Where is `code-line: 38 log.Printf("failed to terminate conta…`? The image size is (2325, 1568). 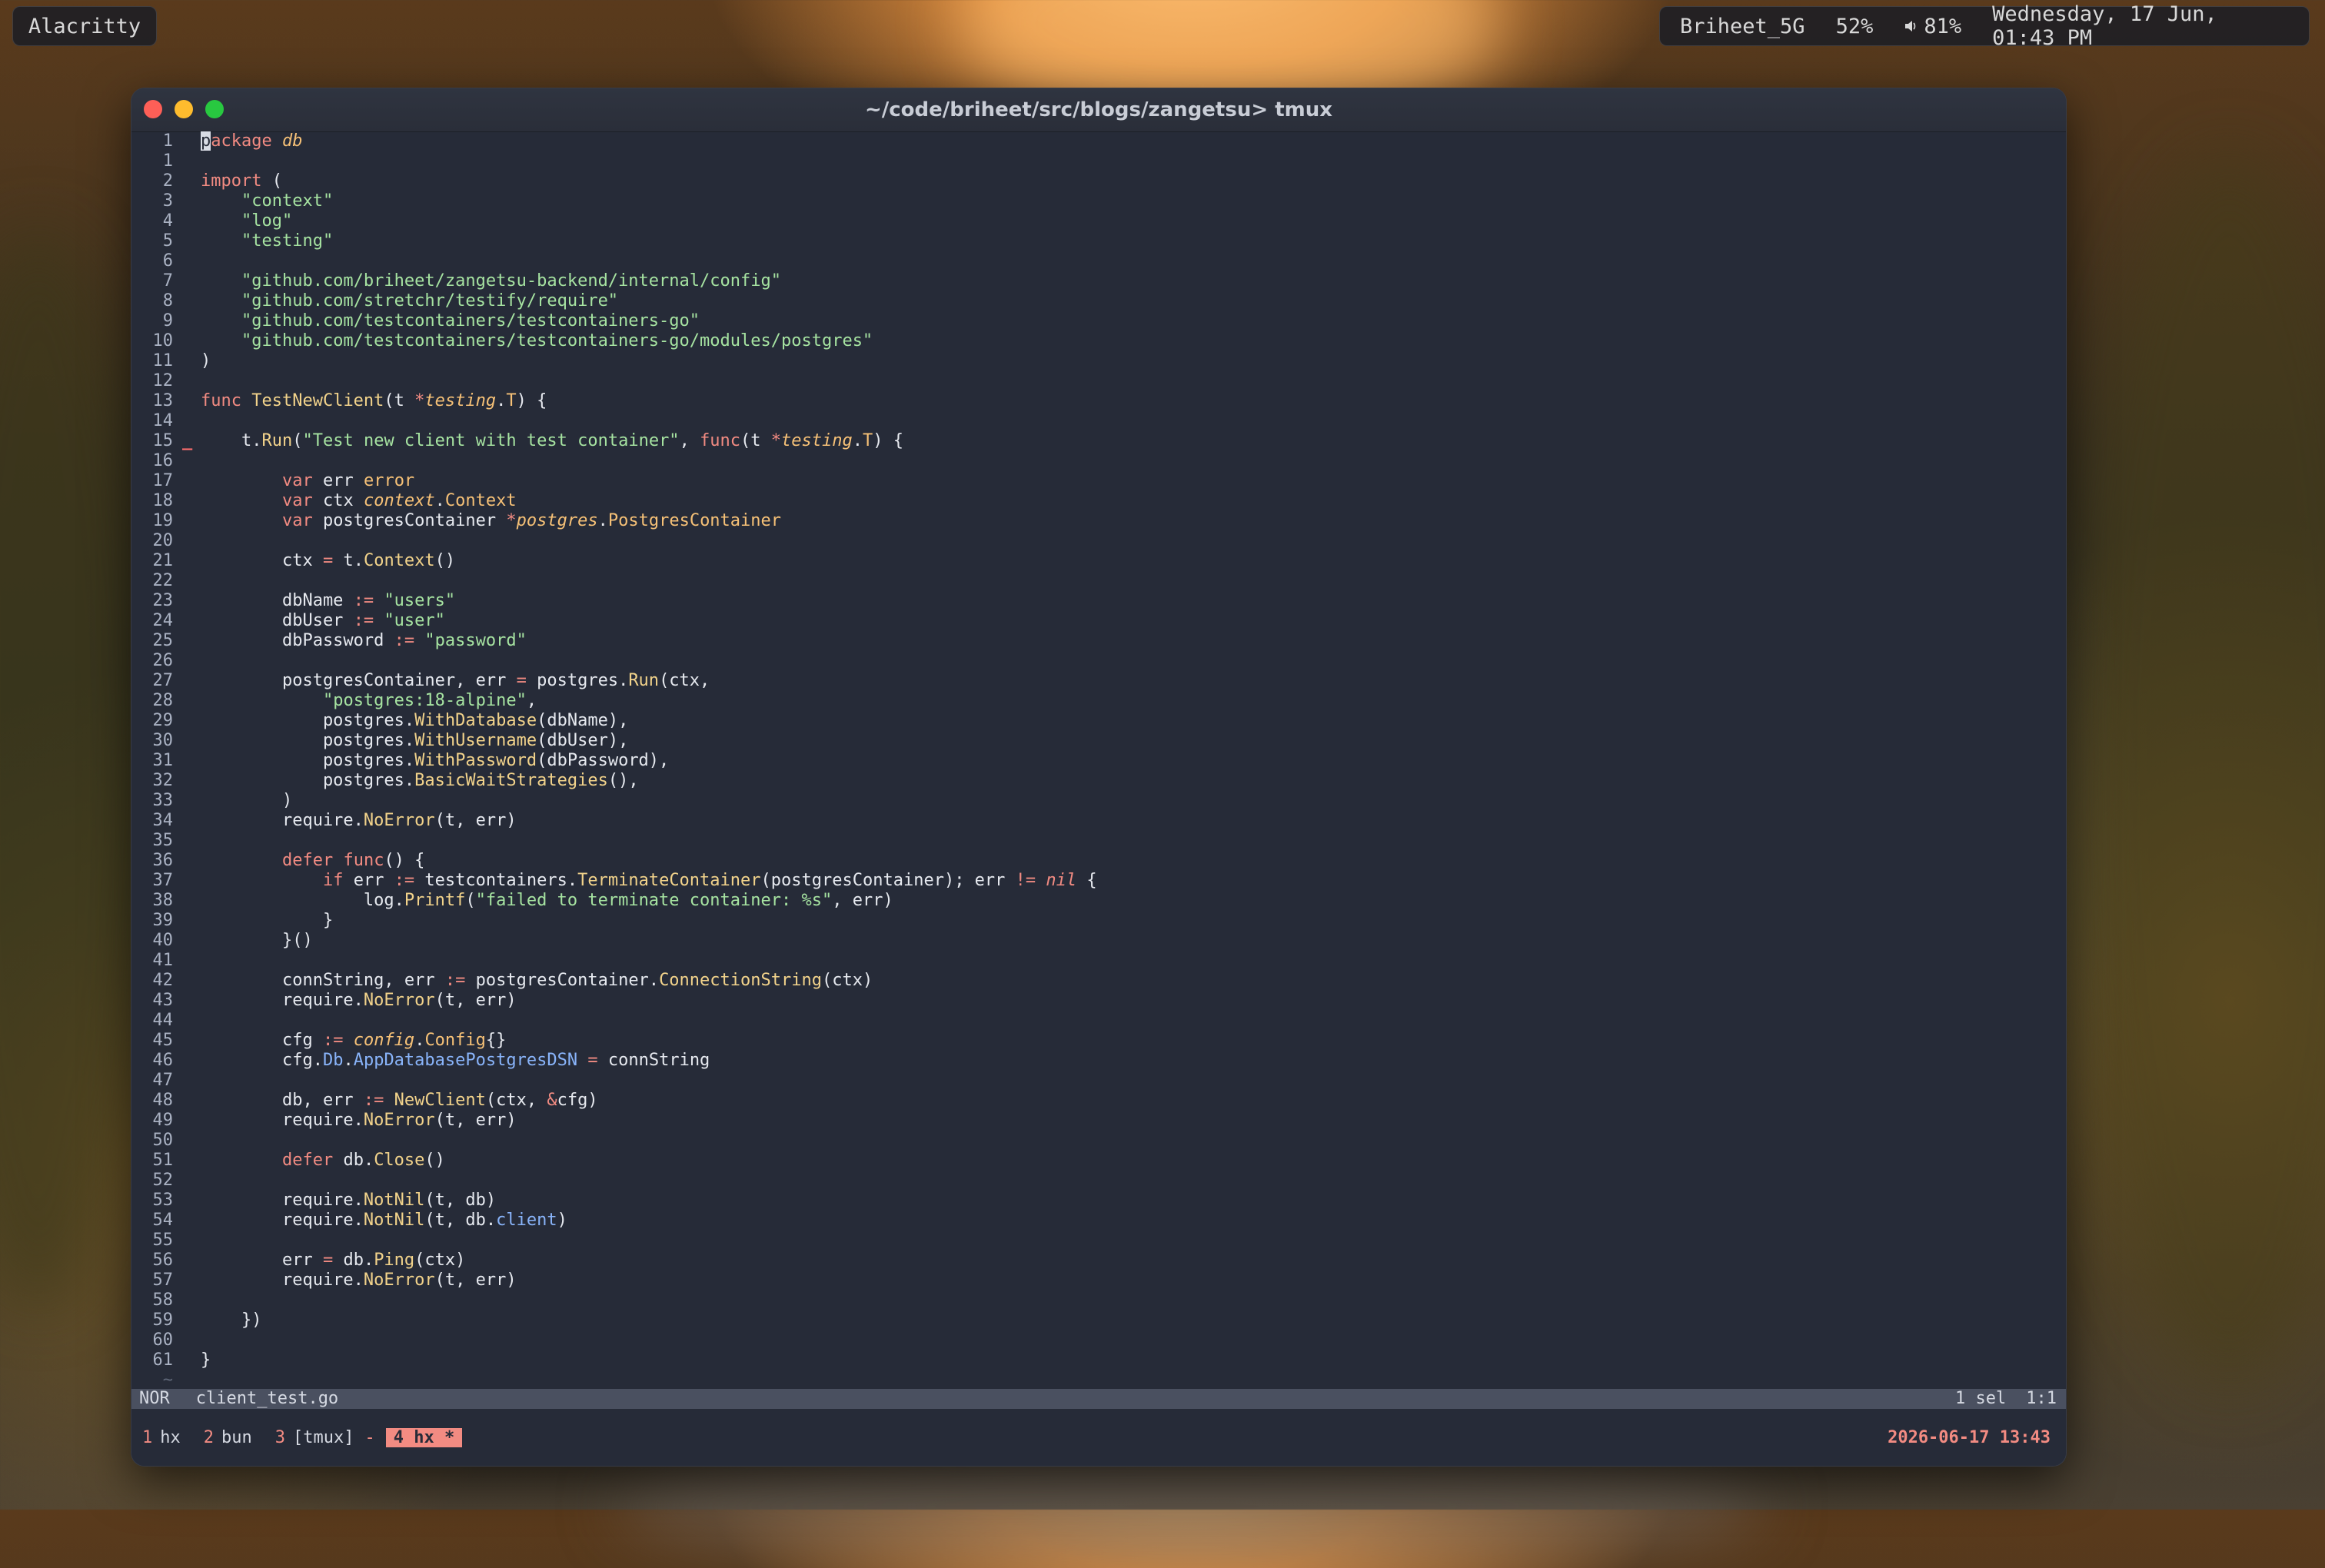
code-line: 38 log.Printf("failed to terminate conta… is located at coordinates (1098, 901).